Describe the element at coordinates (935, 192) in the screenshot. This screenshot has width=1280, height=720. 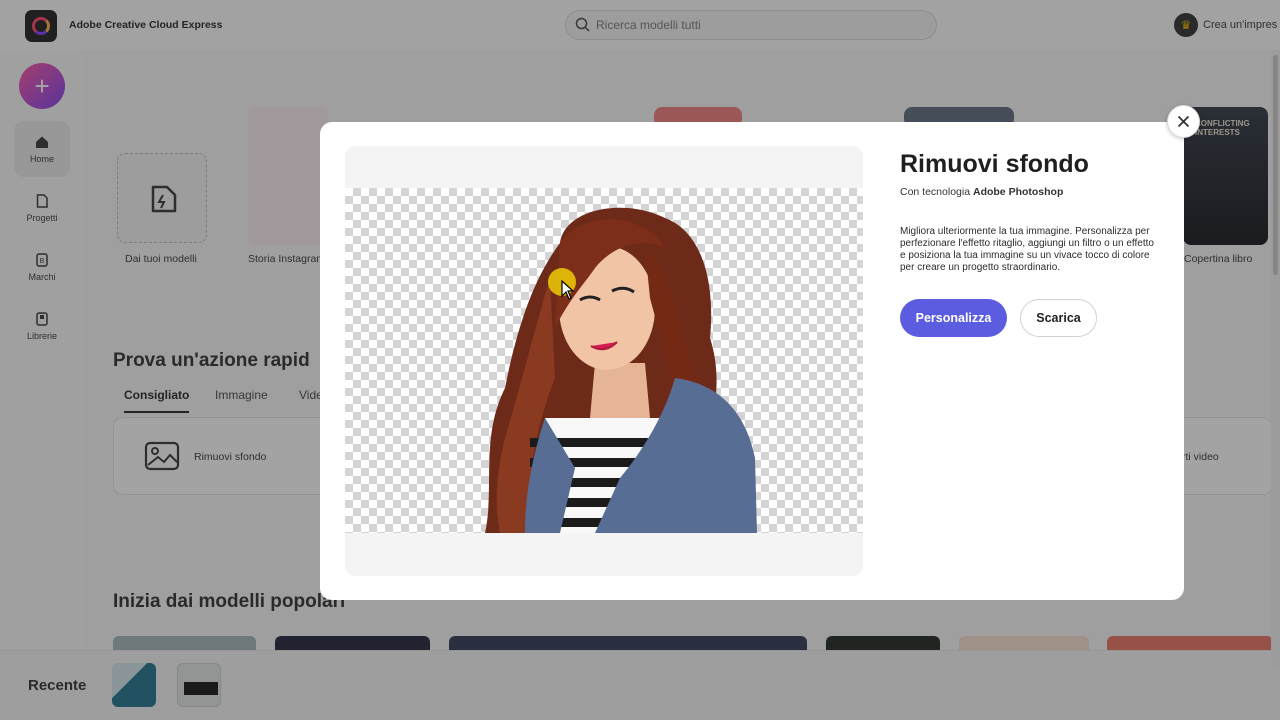
I see `subtitle-prefix: Con tecnologia` at that location.